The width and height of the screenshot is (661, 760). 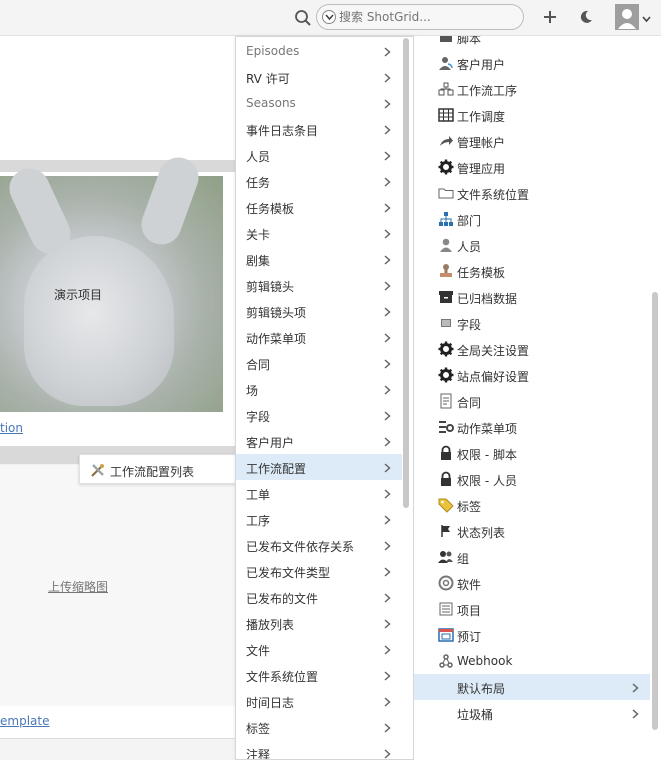 What do you see at coordinates (446, 375) in the screenshot?
I see `gear-icon` at bounding box center [446, 375].